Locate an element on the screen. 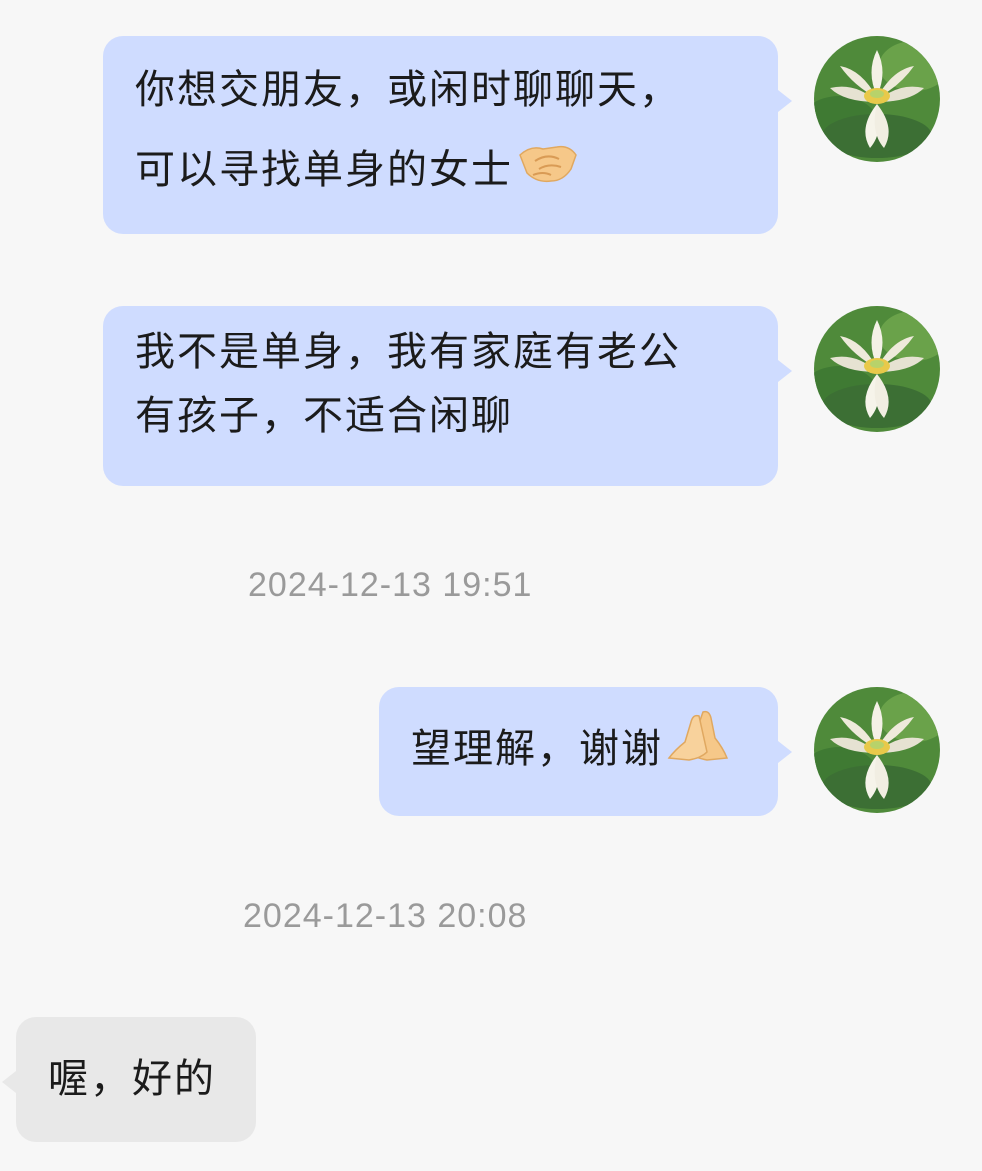 The image size is (982, 1171). message-text-line-wrap: 可以寻找单身的女士 is located at coordinates (441, 171).